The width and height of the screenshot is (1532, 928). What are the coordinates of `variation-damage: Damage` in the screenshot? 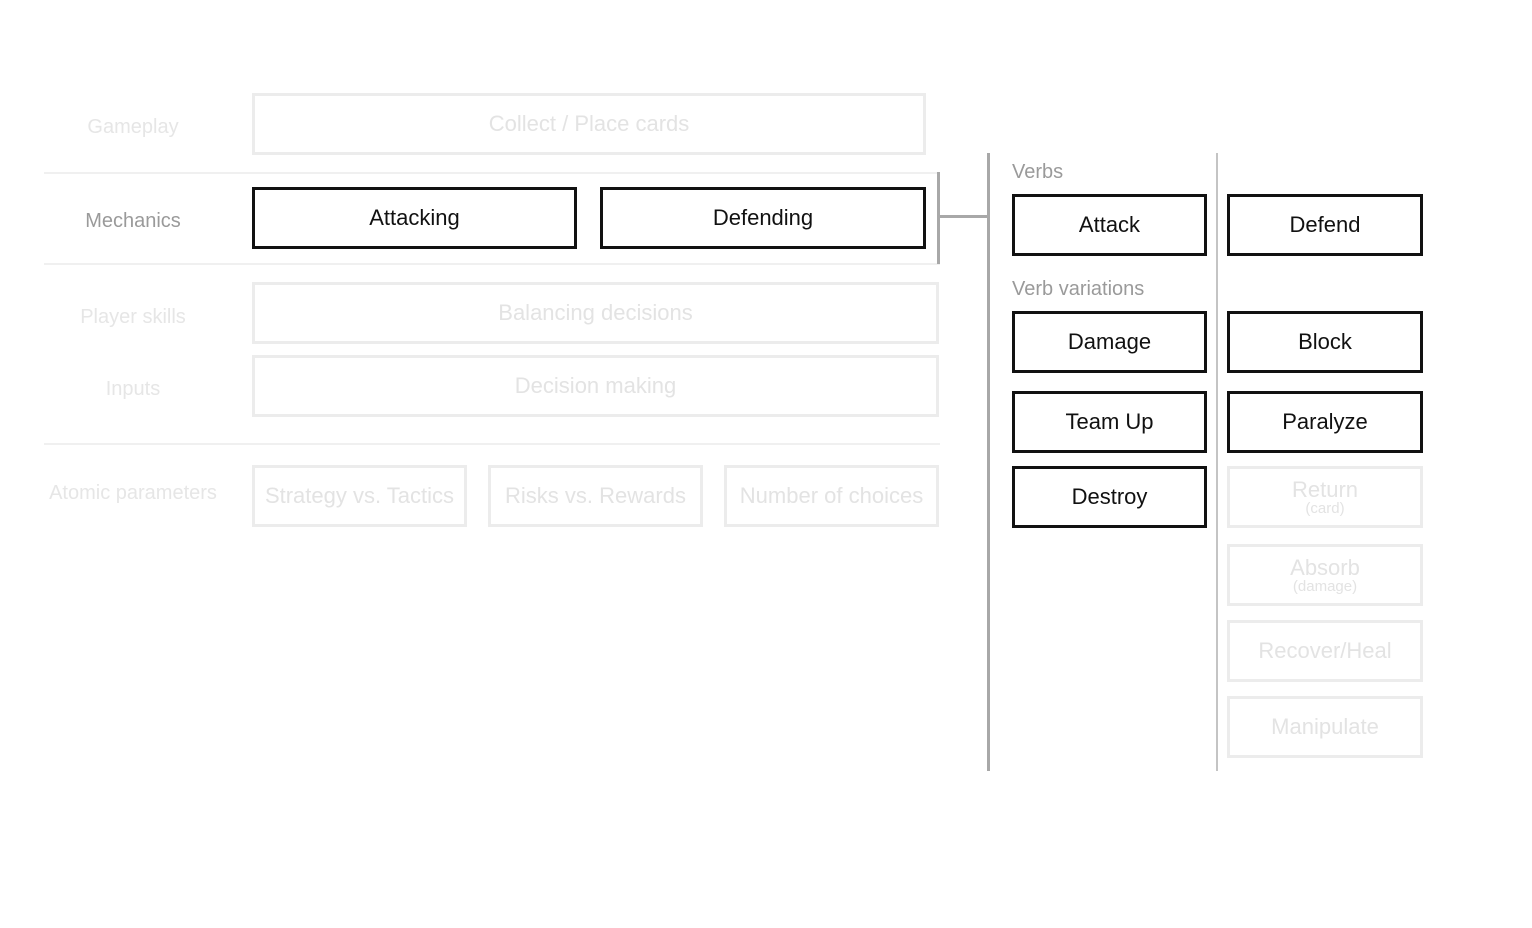 It's located at (1109, 342).